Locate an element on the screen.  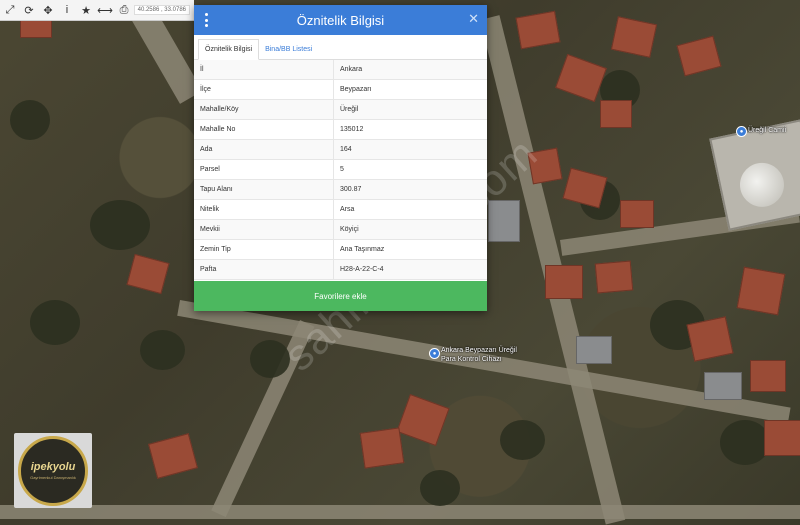
row-value: Üreğil is located at coordinates (410, 109).